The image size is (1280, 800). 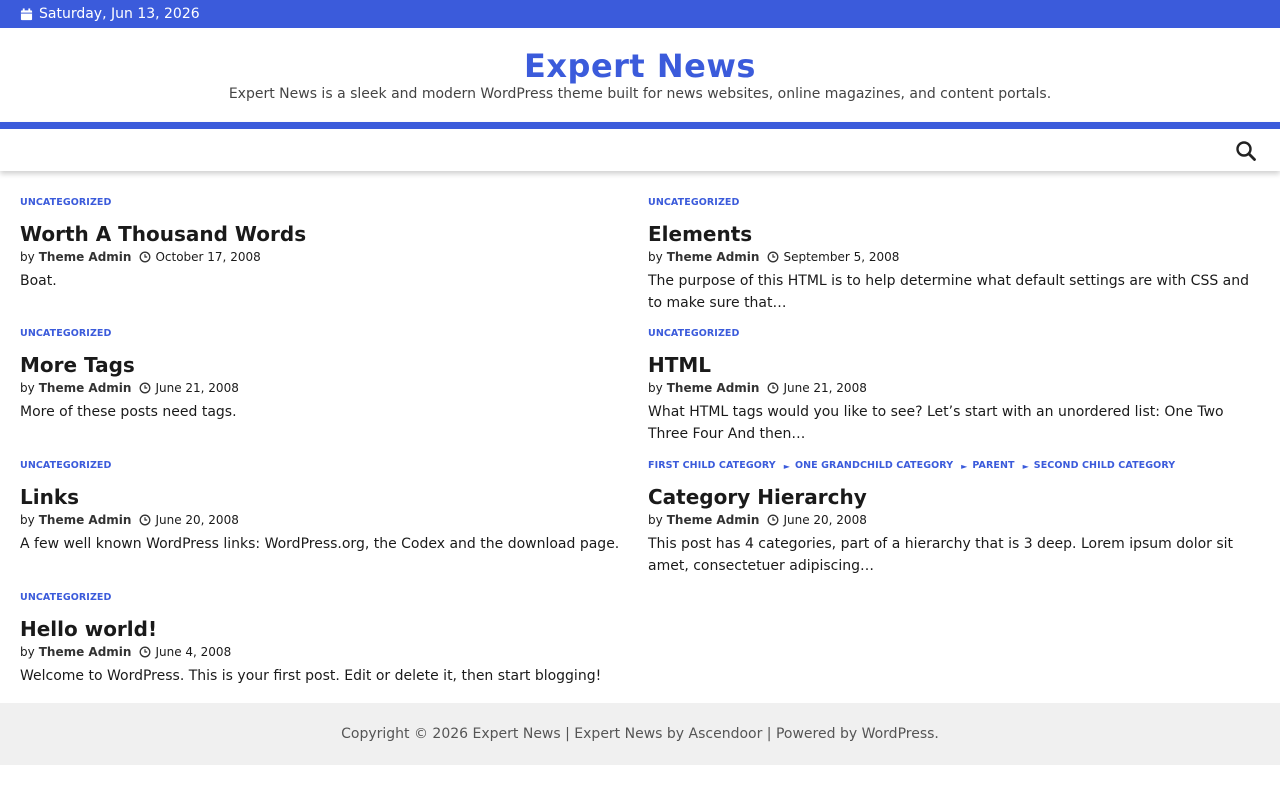 I want to click on post-meta: by Theme Admin September 5, 2008, so click(x=953, y=257).